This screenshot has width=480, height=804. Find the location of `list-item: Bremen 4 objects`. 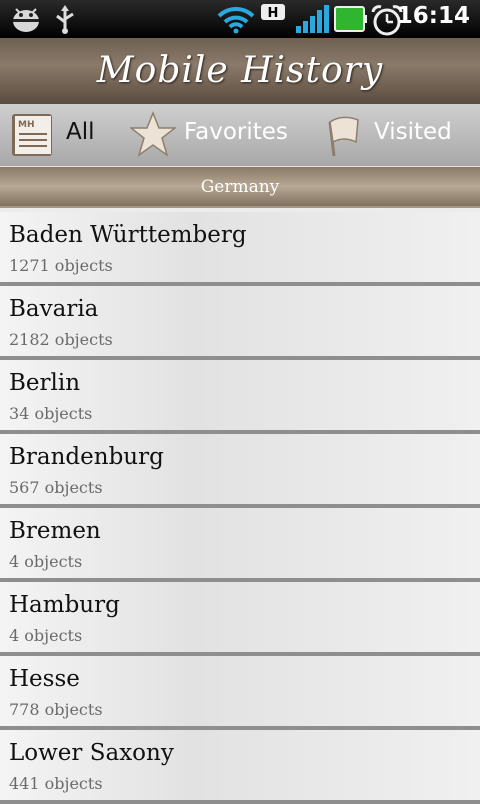

list-item: Bremen 4 objects is located at coordinates (240, 545).